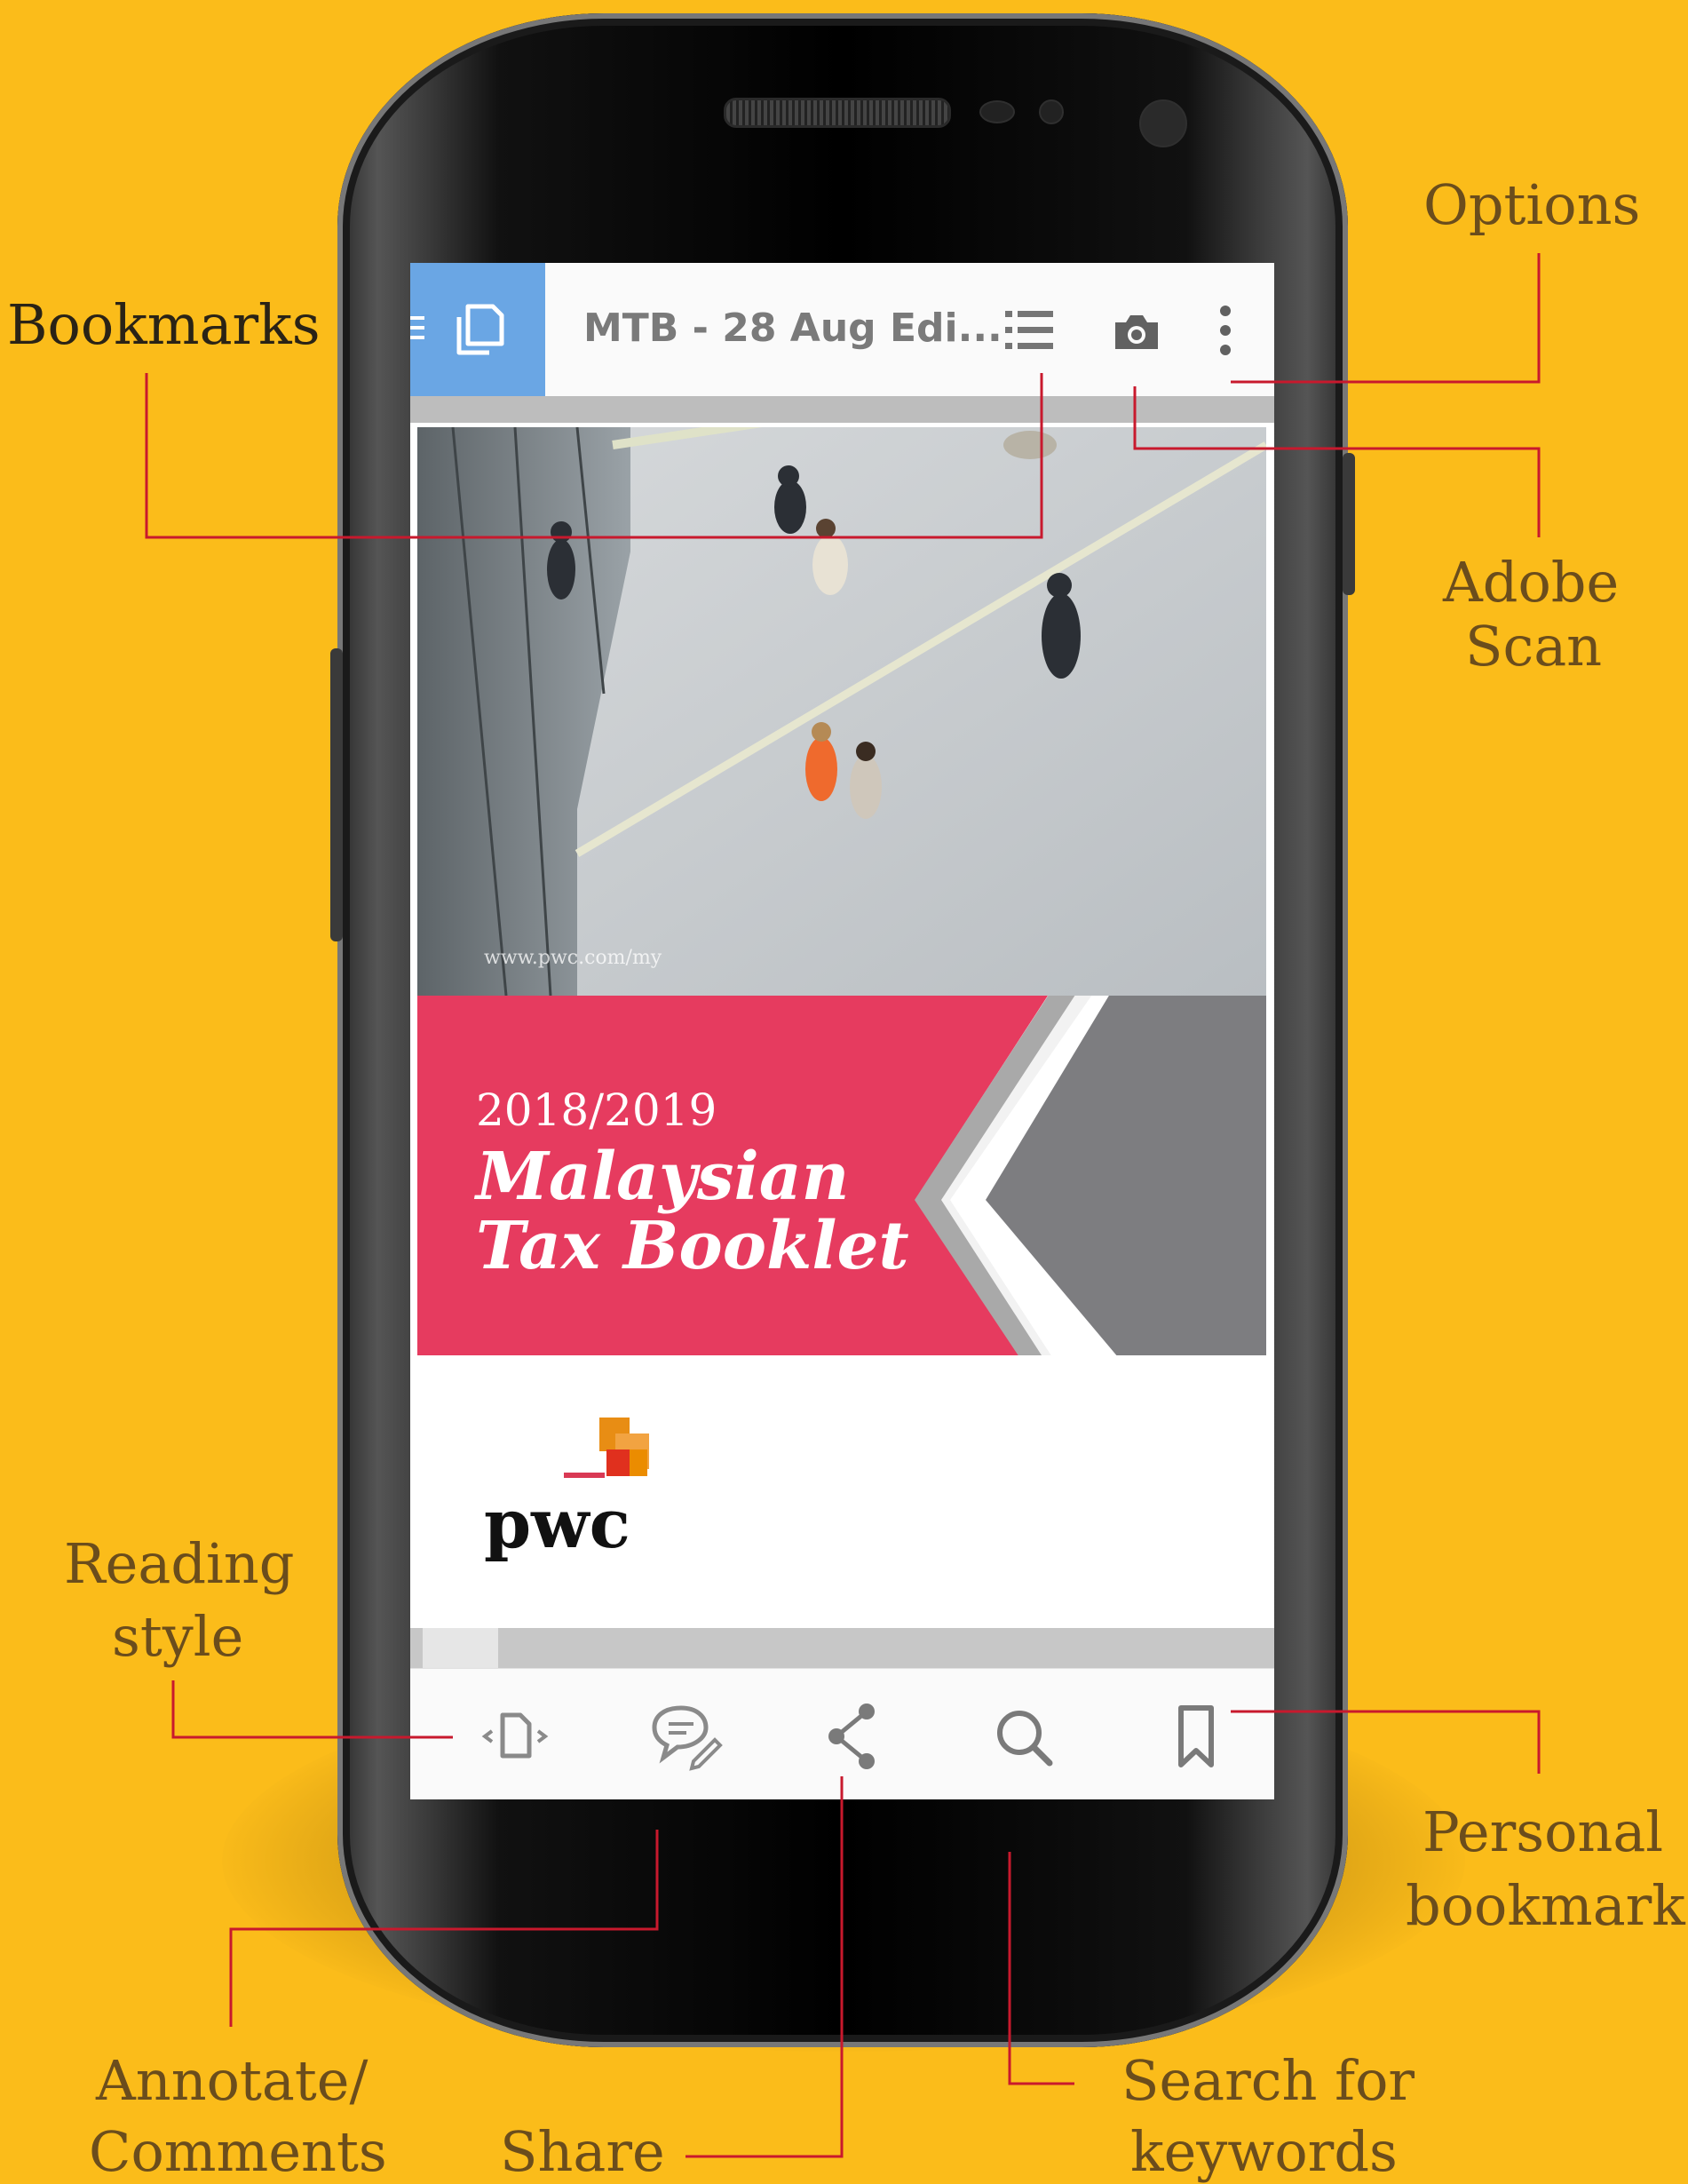  What do you see at coordinates (238, 2151) in the screenshot?
I see `callout-annotate-line2: Comments` at bounding box center [238, 2151].